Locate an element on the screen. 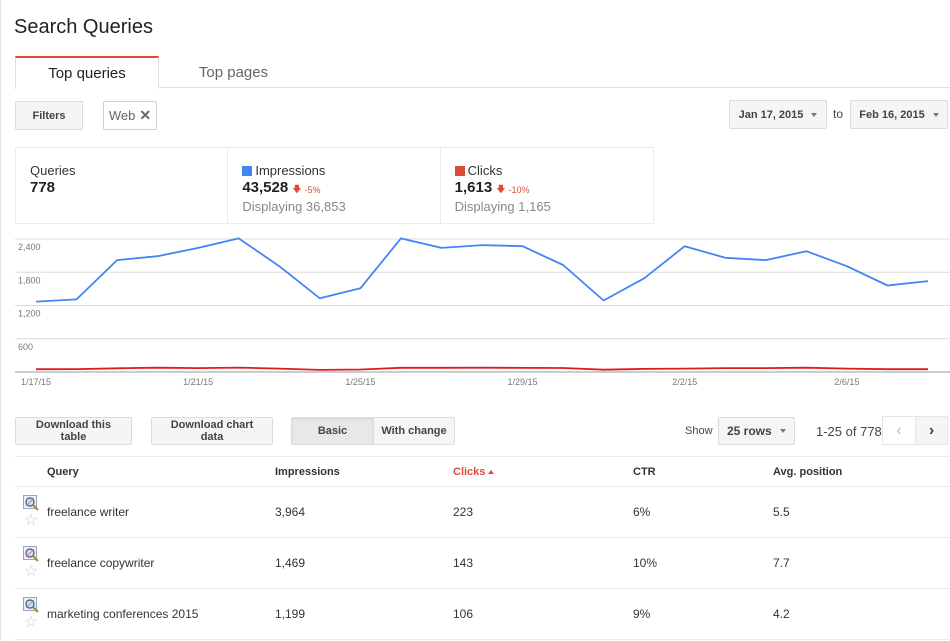  date-from-label: Jan 17, 2015 is located at coordinates (771, 114).